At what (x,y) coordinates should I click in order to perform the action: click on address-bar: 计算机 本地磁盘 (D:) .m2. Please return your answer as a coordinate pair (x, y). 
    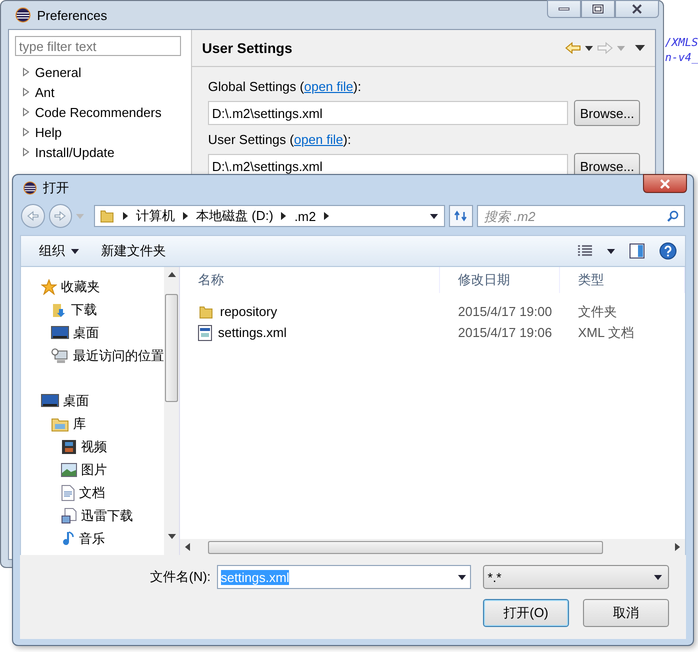
    Looking at the image, I should click on (270, 216).